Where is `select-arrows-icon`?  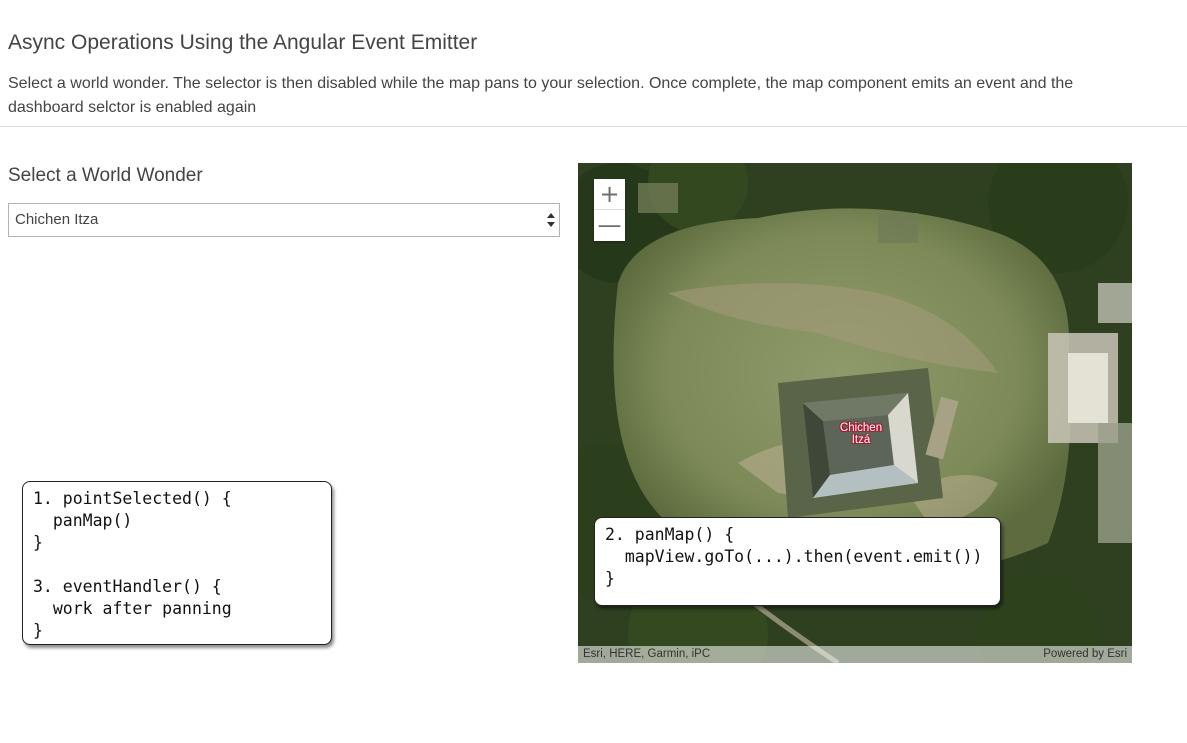 select-arrows-icon is located at coordinates (551, 220).